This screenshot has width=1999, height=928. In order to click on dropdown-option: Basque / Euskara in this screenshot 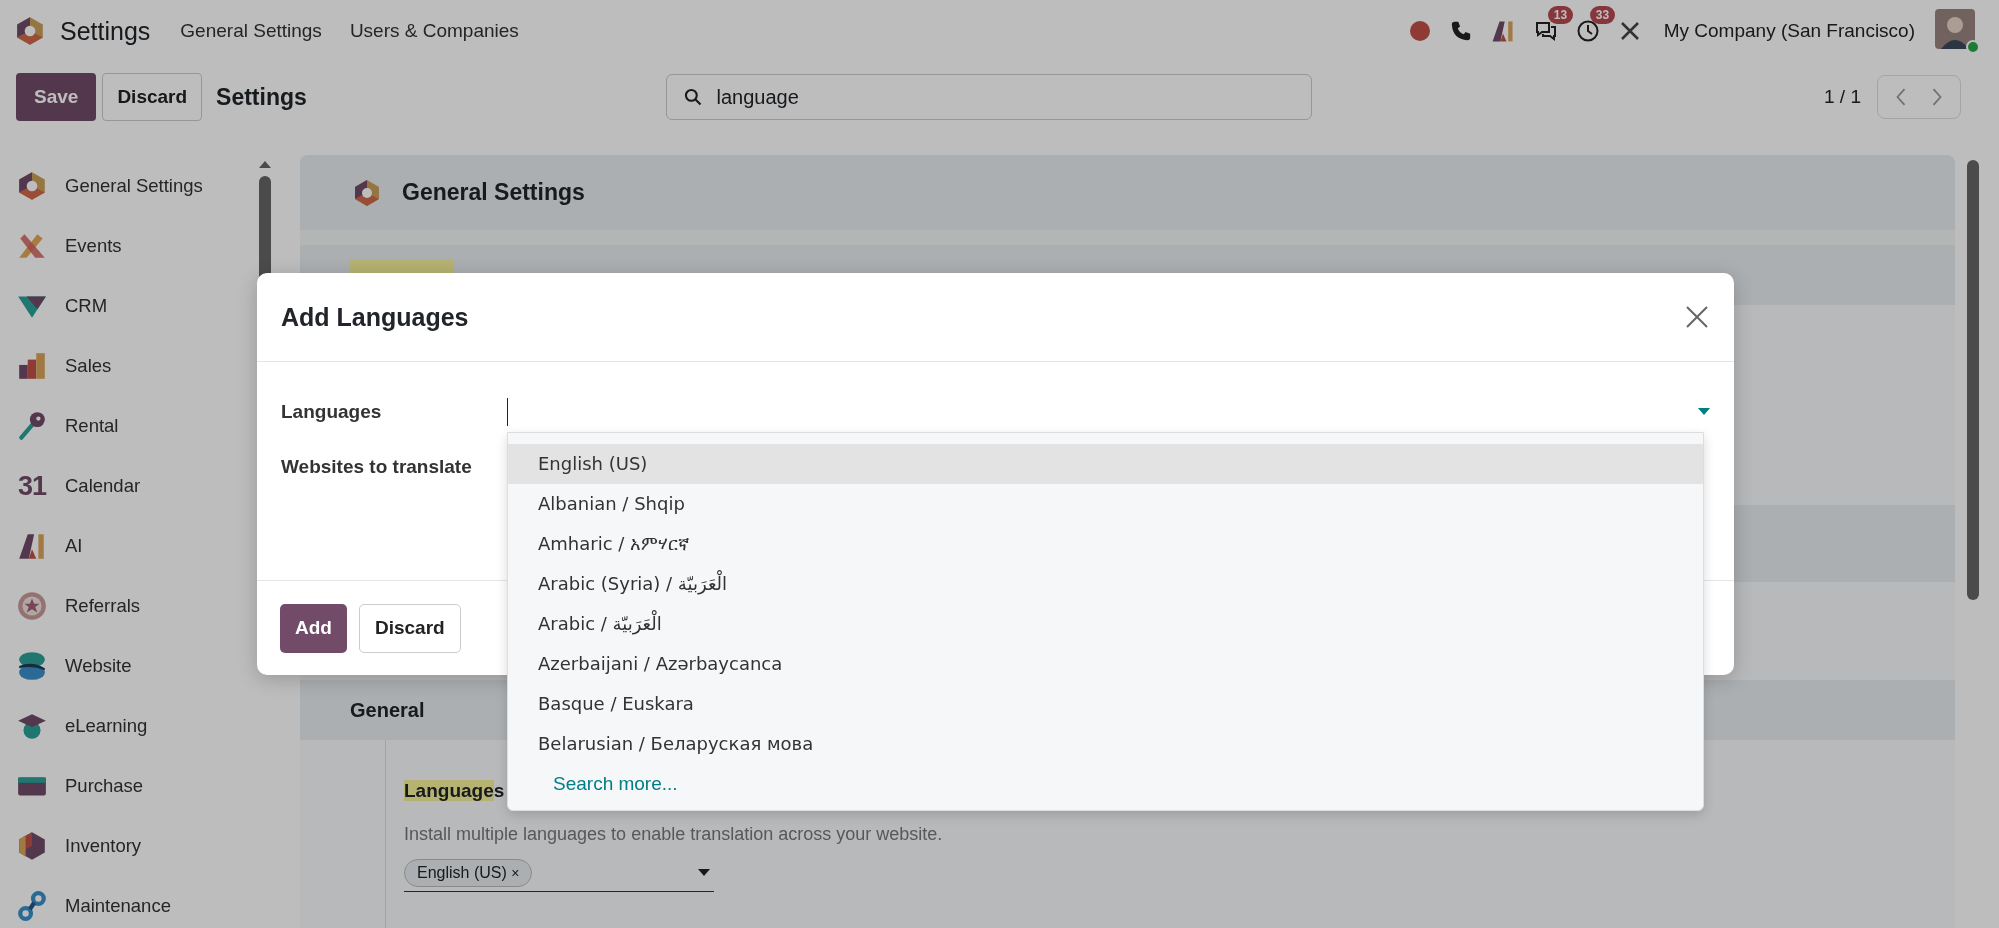, I will do `click(1105, 703)`.